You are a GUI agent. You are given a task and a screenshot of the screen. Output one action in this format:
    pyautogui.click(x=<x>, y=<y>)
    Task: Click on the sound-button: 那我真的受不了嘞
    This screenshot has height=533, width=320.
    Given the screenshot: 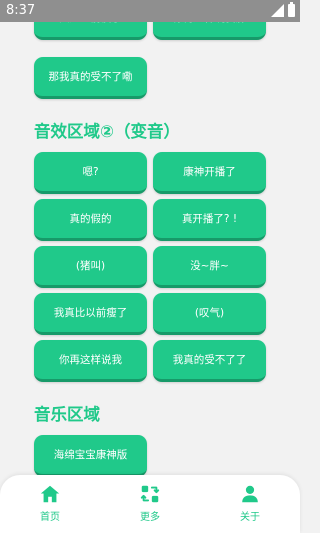 What is the action you would take?
    pyautogui.click(x=90, y=78)
    